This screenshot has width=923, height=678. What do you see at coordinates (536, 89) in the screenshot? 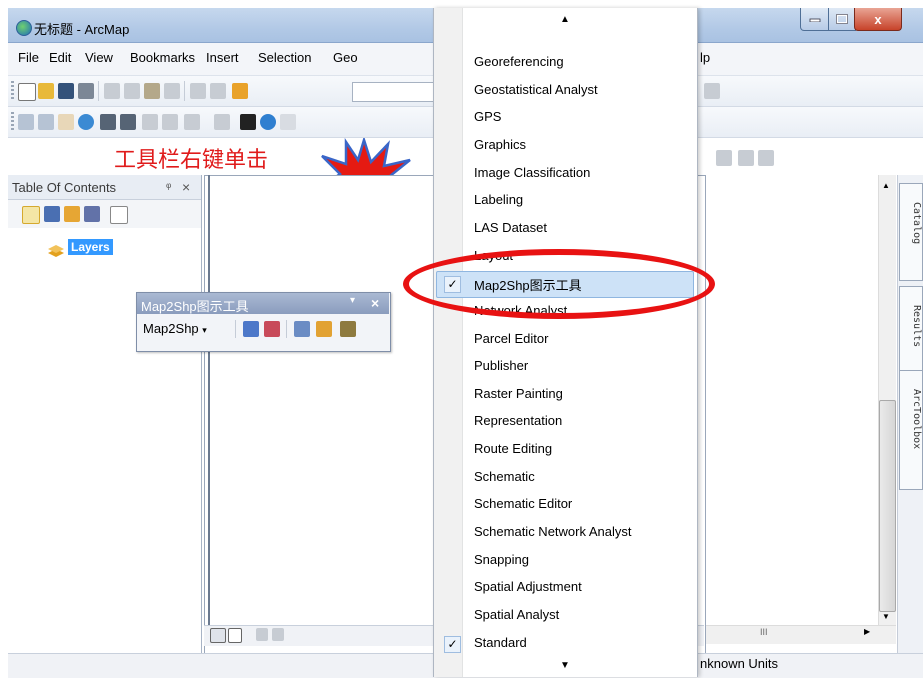
I see `context-menu-item: Geostatistical Analyst` at bounding box center [536, 89].